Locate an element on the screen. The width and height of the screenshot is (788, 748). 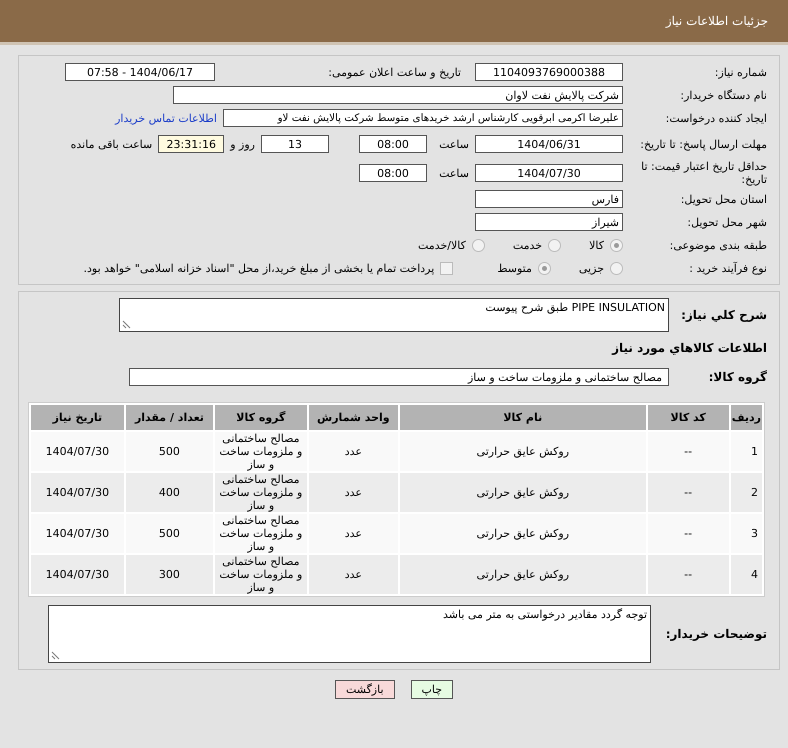
validity-date-field: 1404/07/30 is located at coordinates (549, 173).